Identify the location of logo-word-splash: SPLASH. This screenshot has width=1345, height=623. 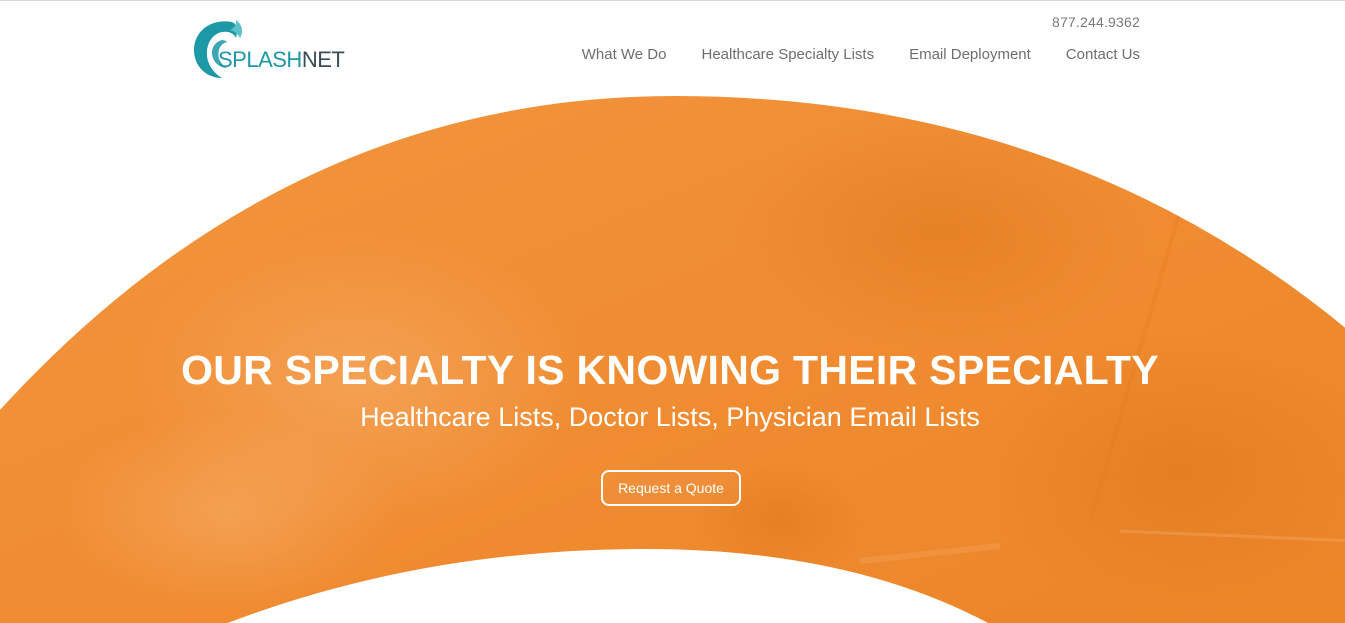
(260, 59).